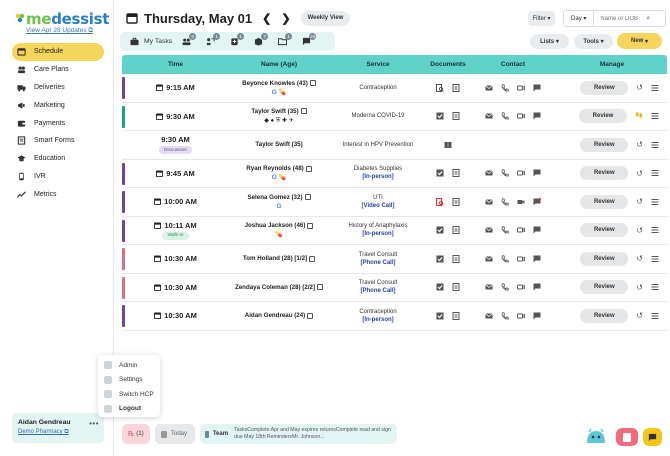 The height and width of the screenshot is (456, 670). I want to click on book-icon, so click(448, 145).